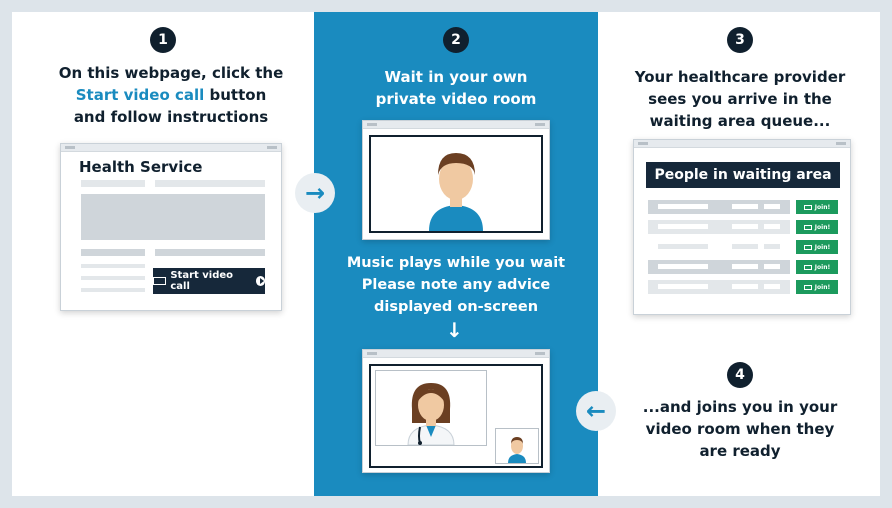 Image resolution: width=892 pixels, height=508 pixels. Describe the element at coordinates (740, 451) in the screenshot. I see `step-4-line-3: are ready` at that location.